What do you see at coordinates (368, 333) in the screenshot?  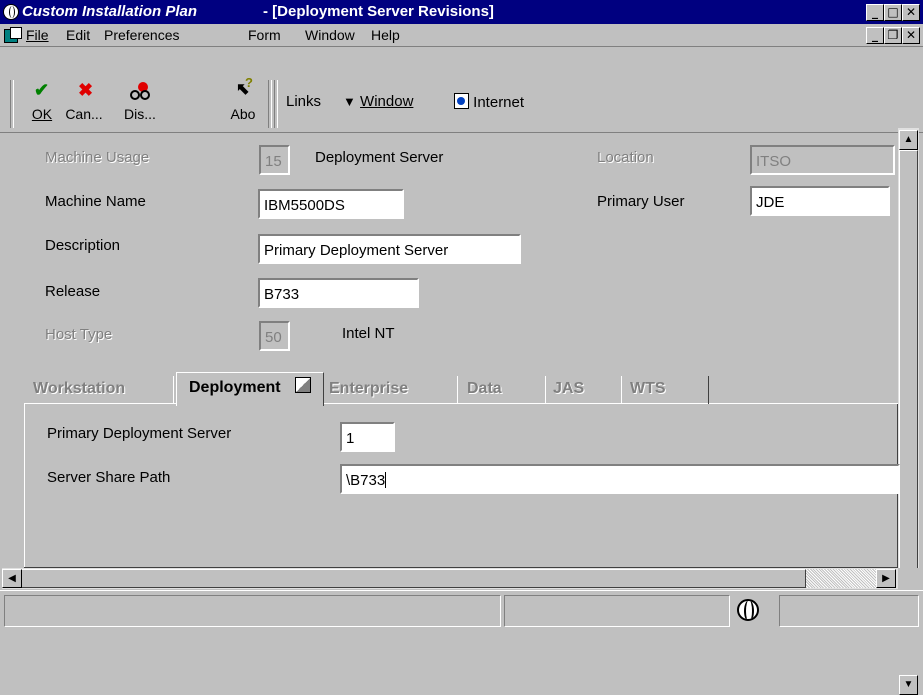 I see `host-type-description: Intel NT` at bounding box center [368, 333].